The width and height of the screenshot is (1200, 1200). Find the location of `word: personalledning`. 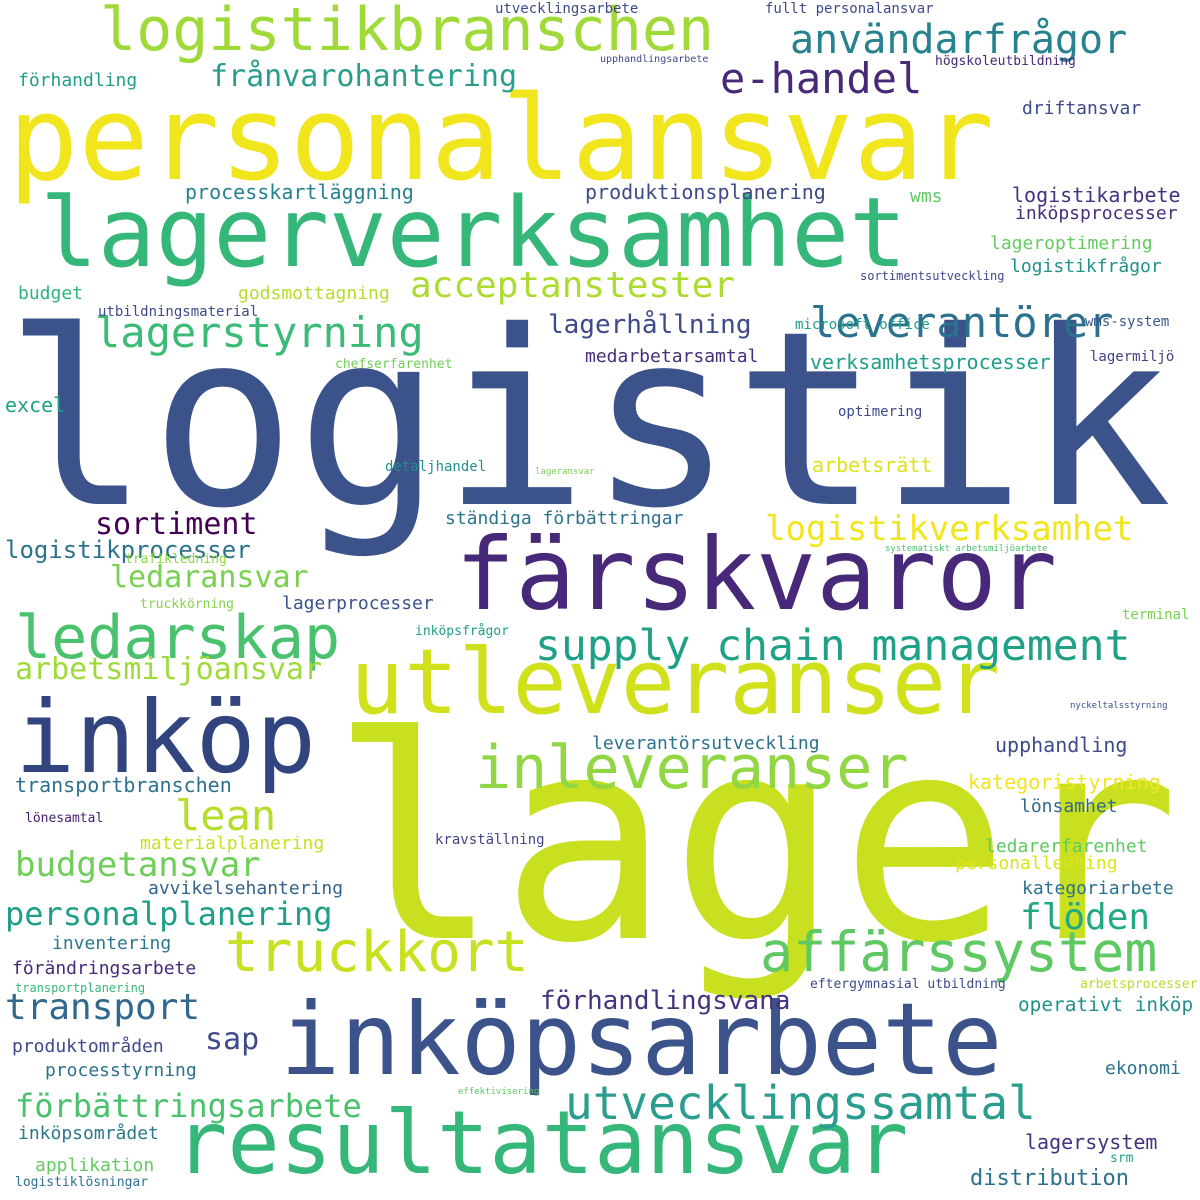

word: personalledning is located at coordinates (1036, 863).